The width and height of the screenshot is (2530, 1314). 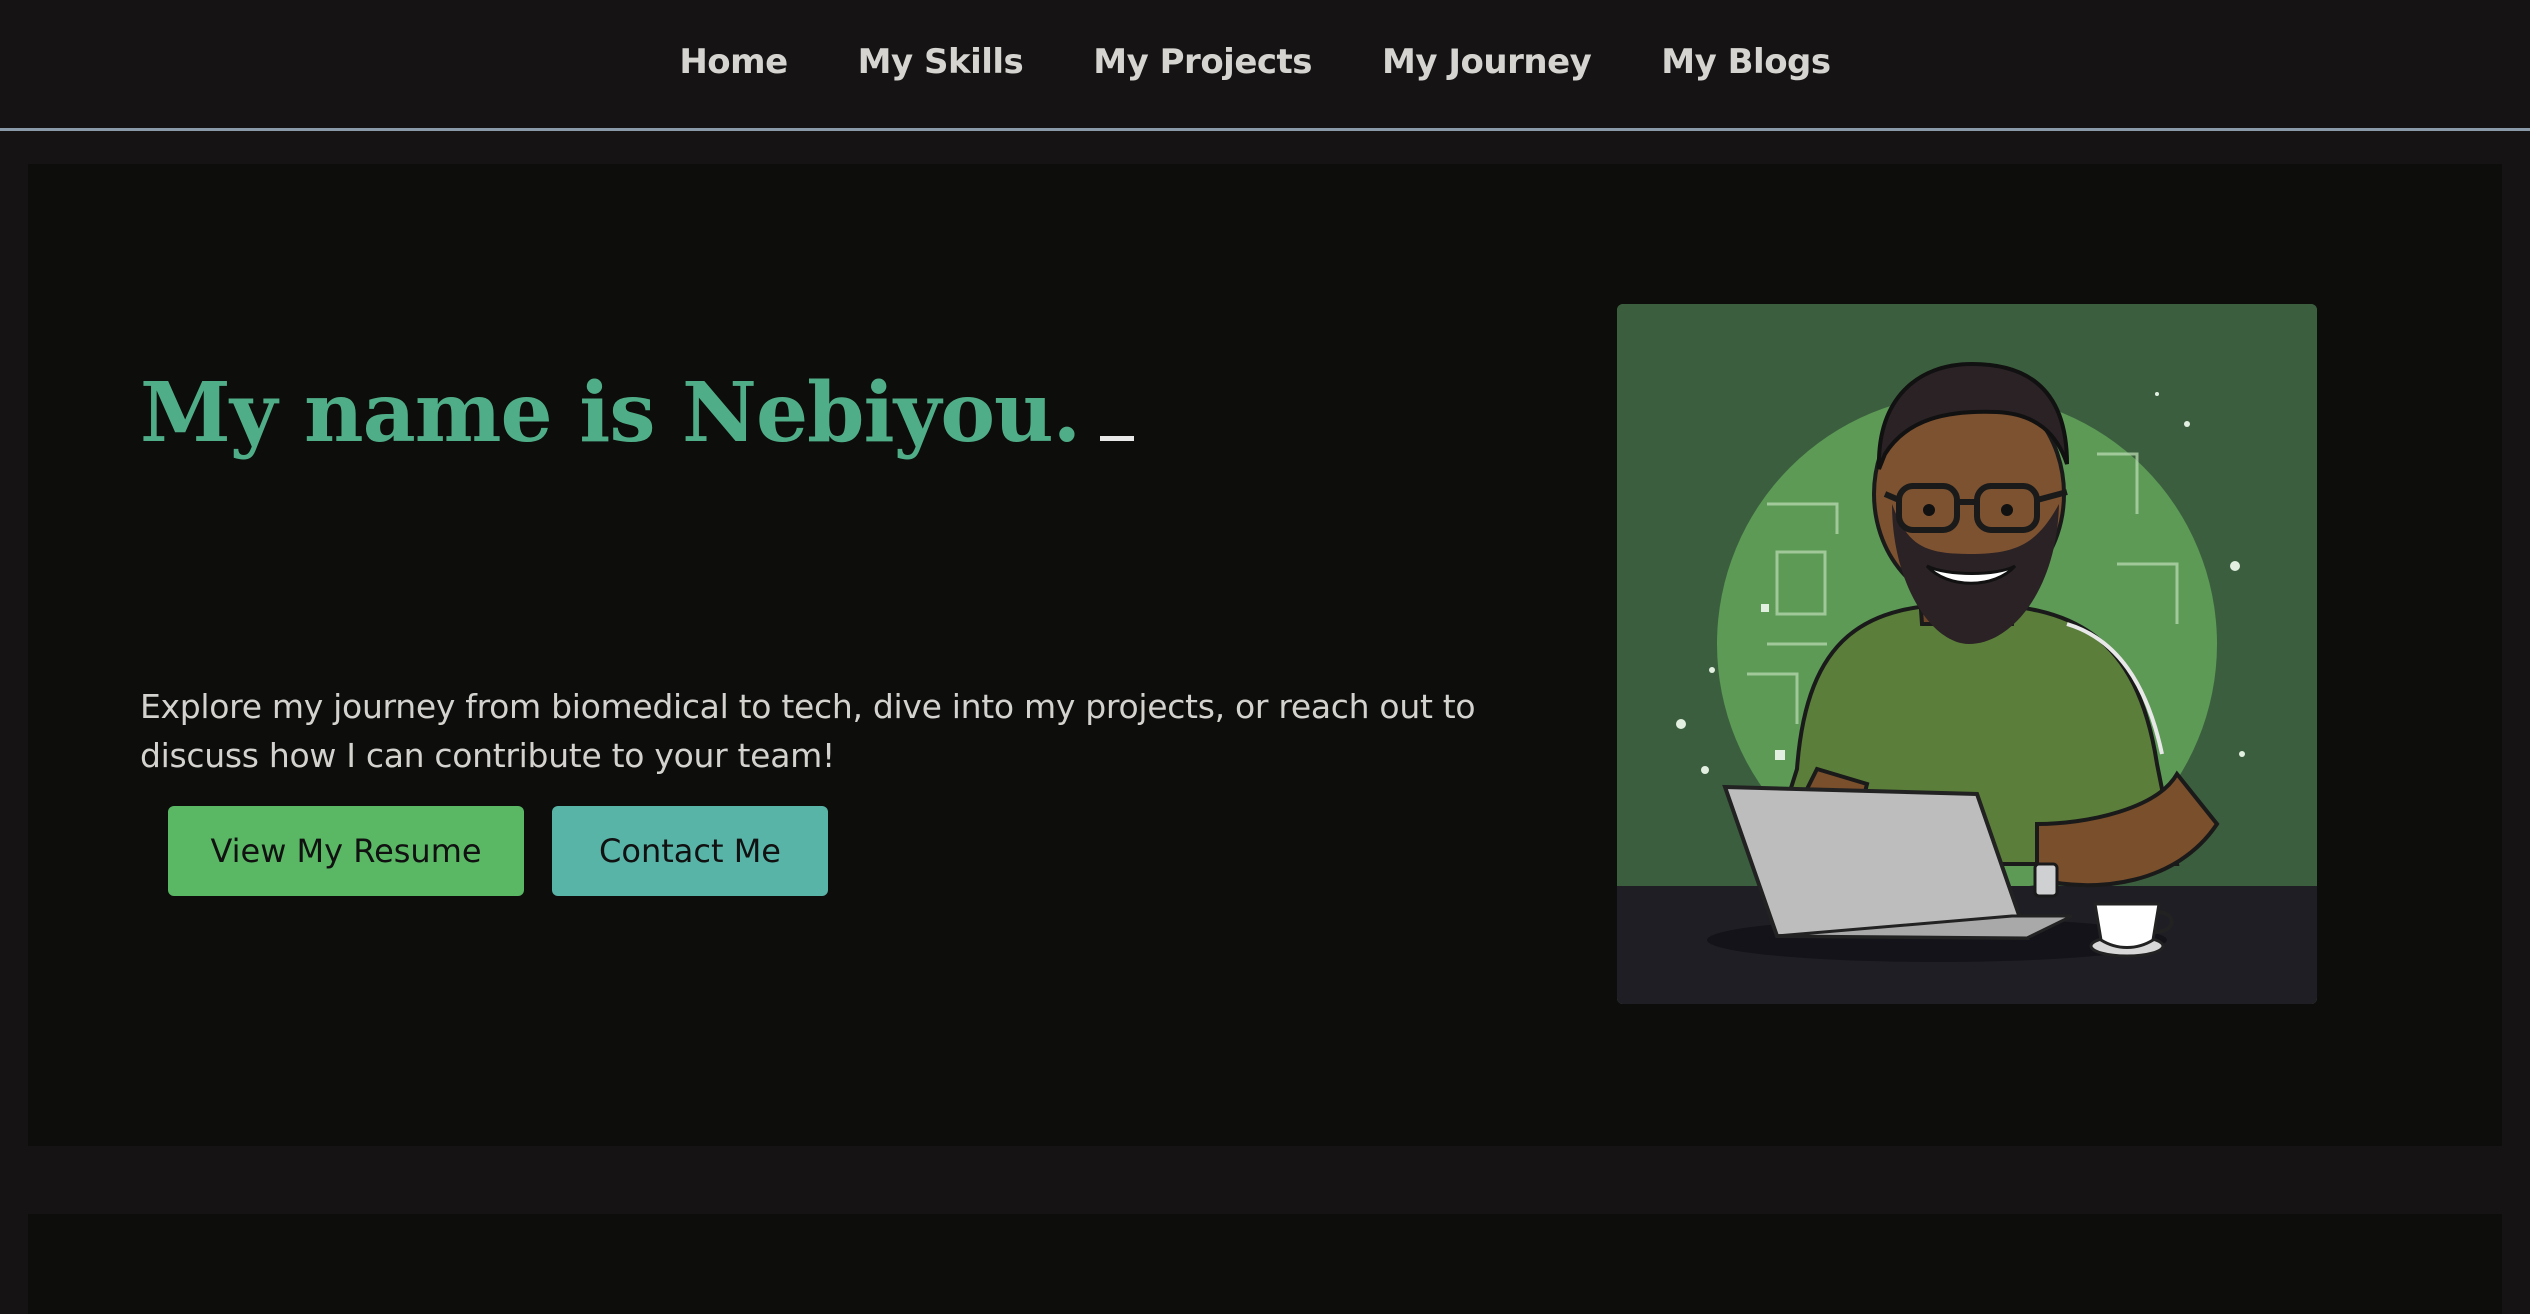 What do you see at coordinates (1202, 62) in the screenshot?
I see `nav-link-projects: My Projects` at bounding box center [1202, 62].